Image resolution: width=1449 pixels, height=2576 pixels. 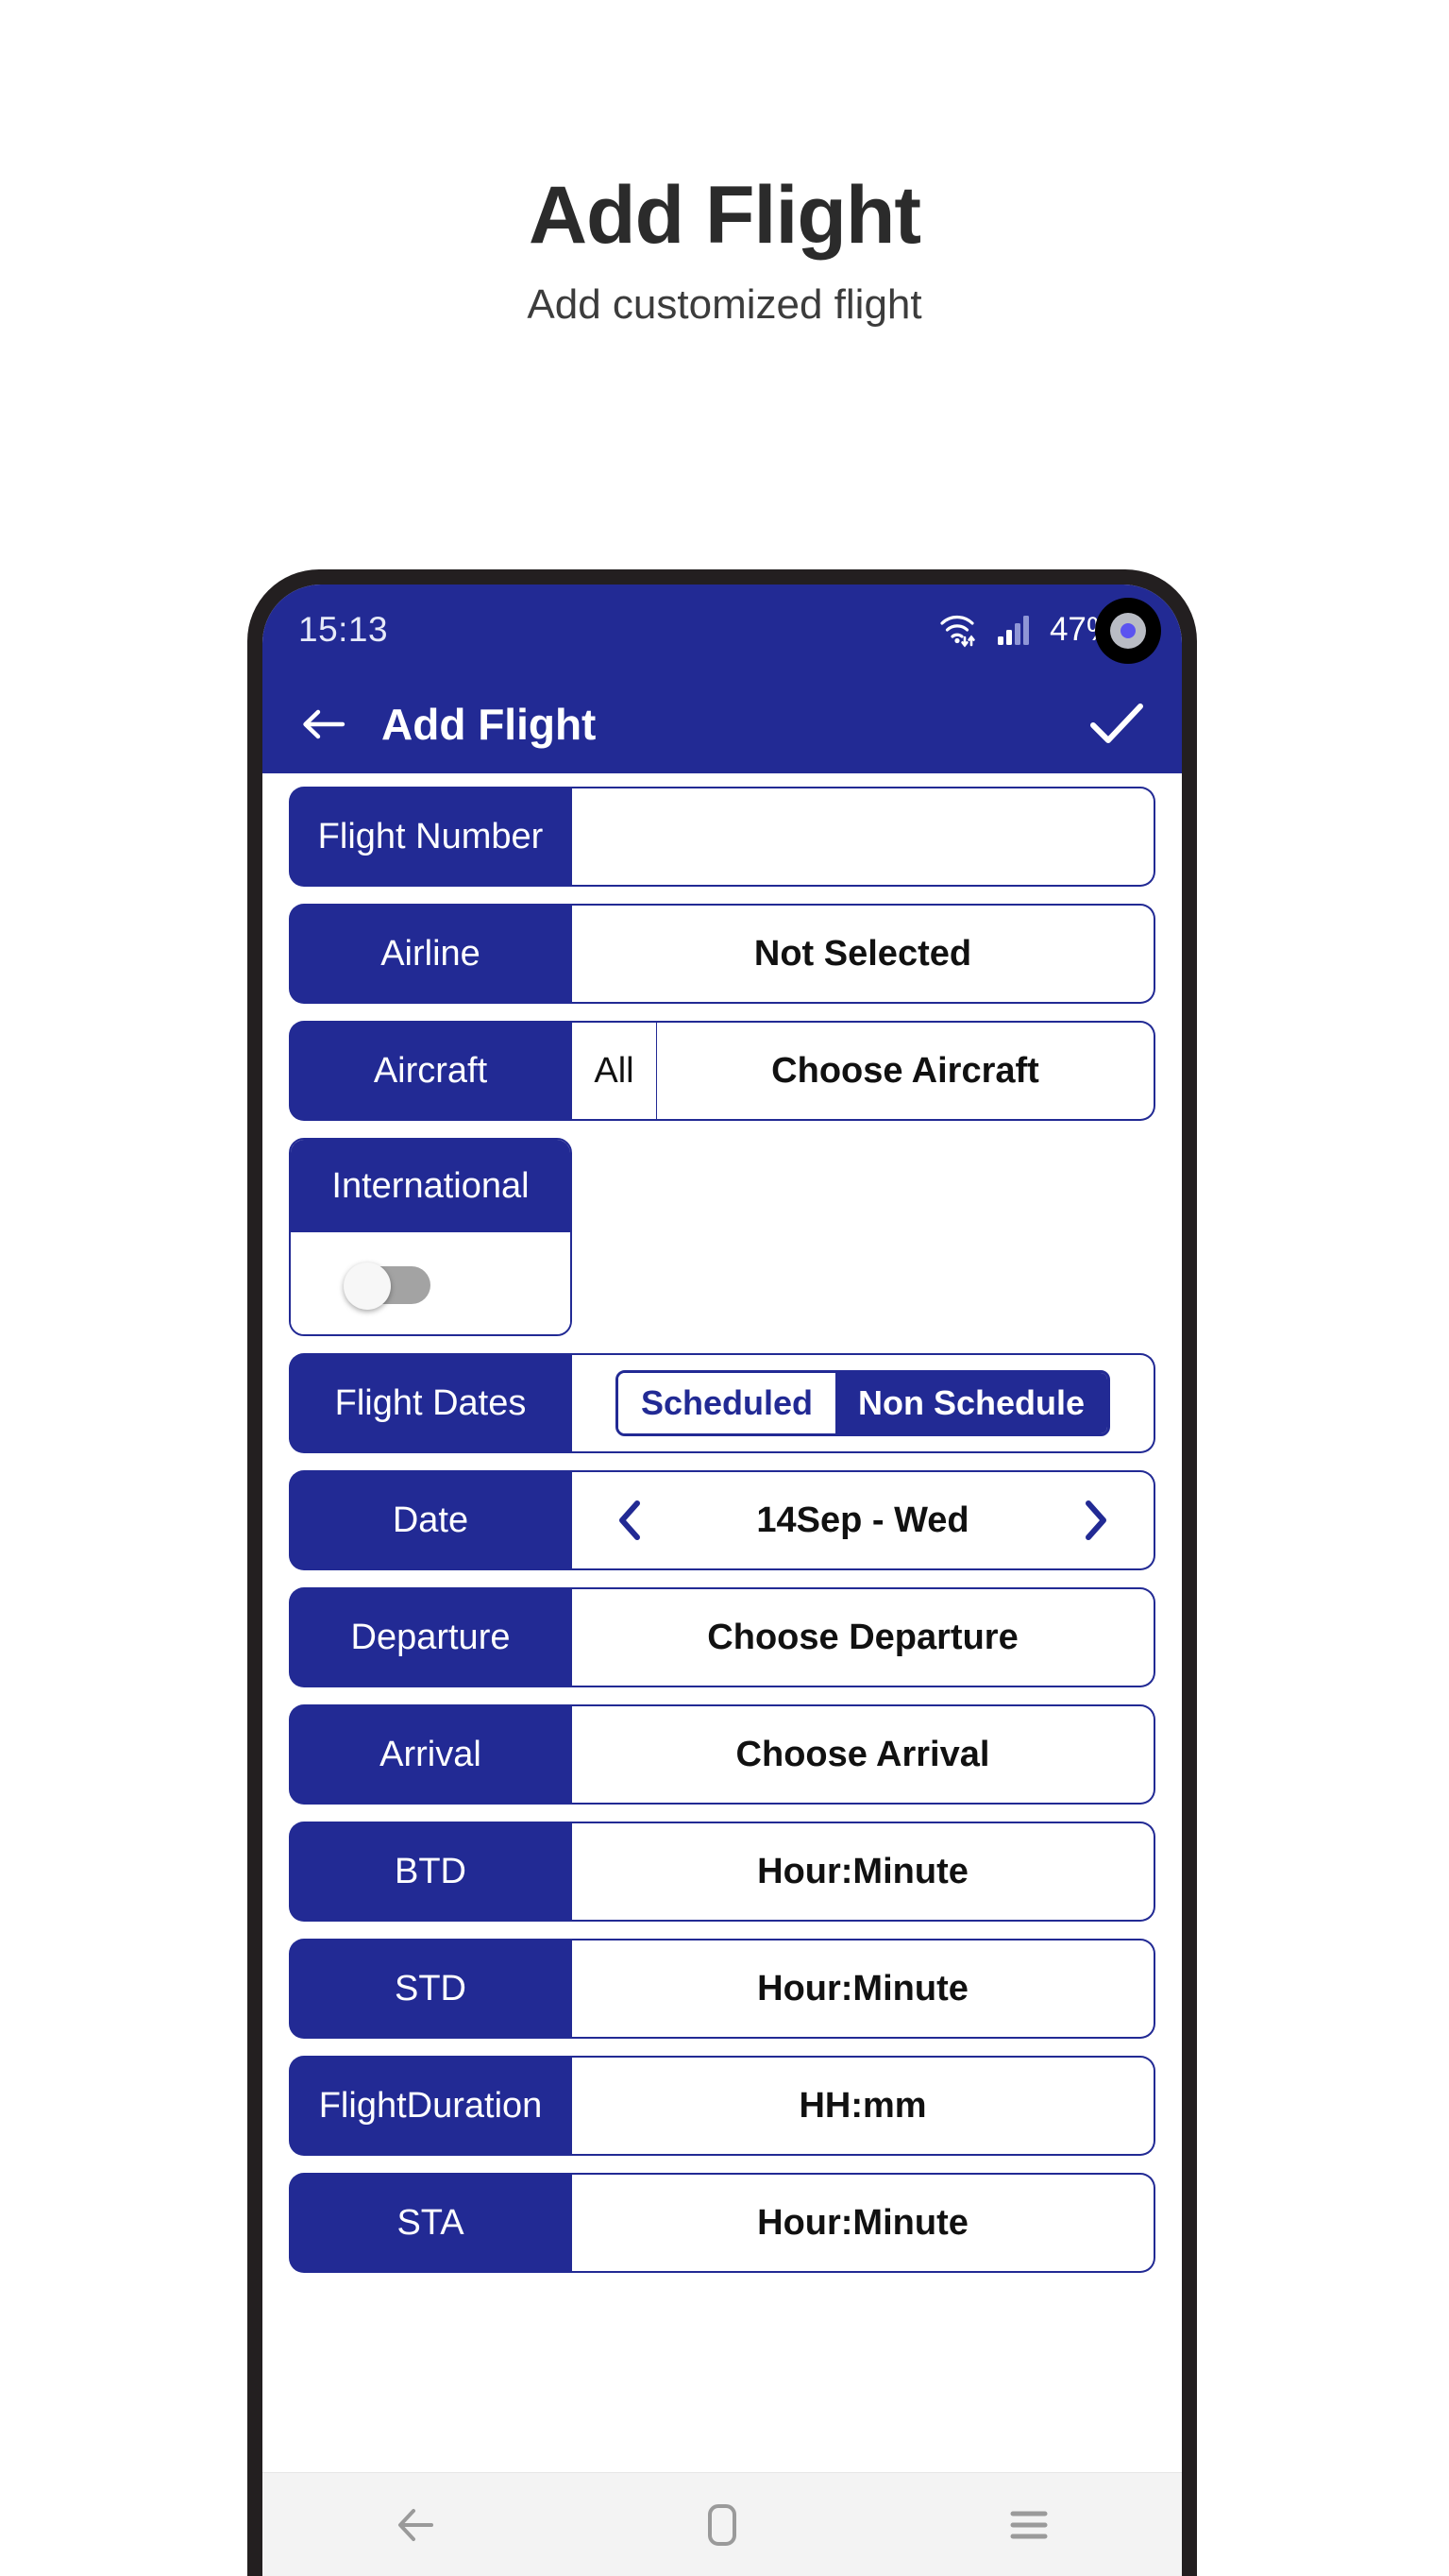 I want to click on cellular-signal-icon, so click(x=1015, y=630).